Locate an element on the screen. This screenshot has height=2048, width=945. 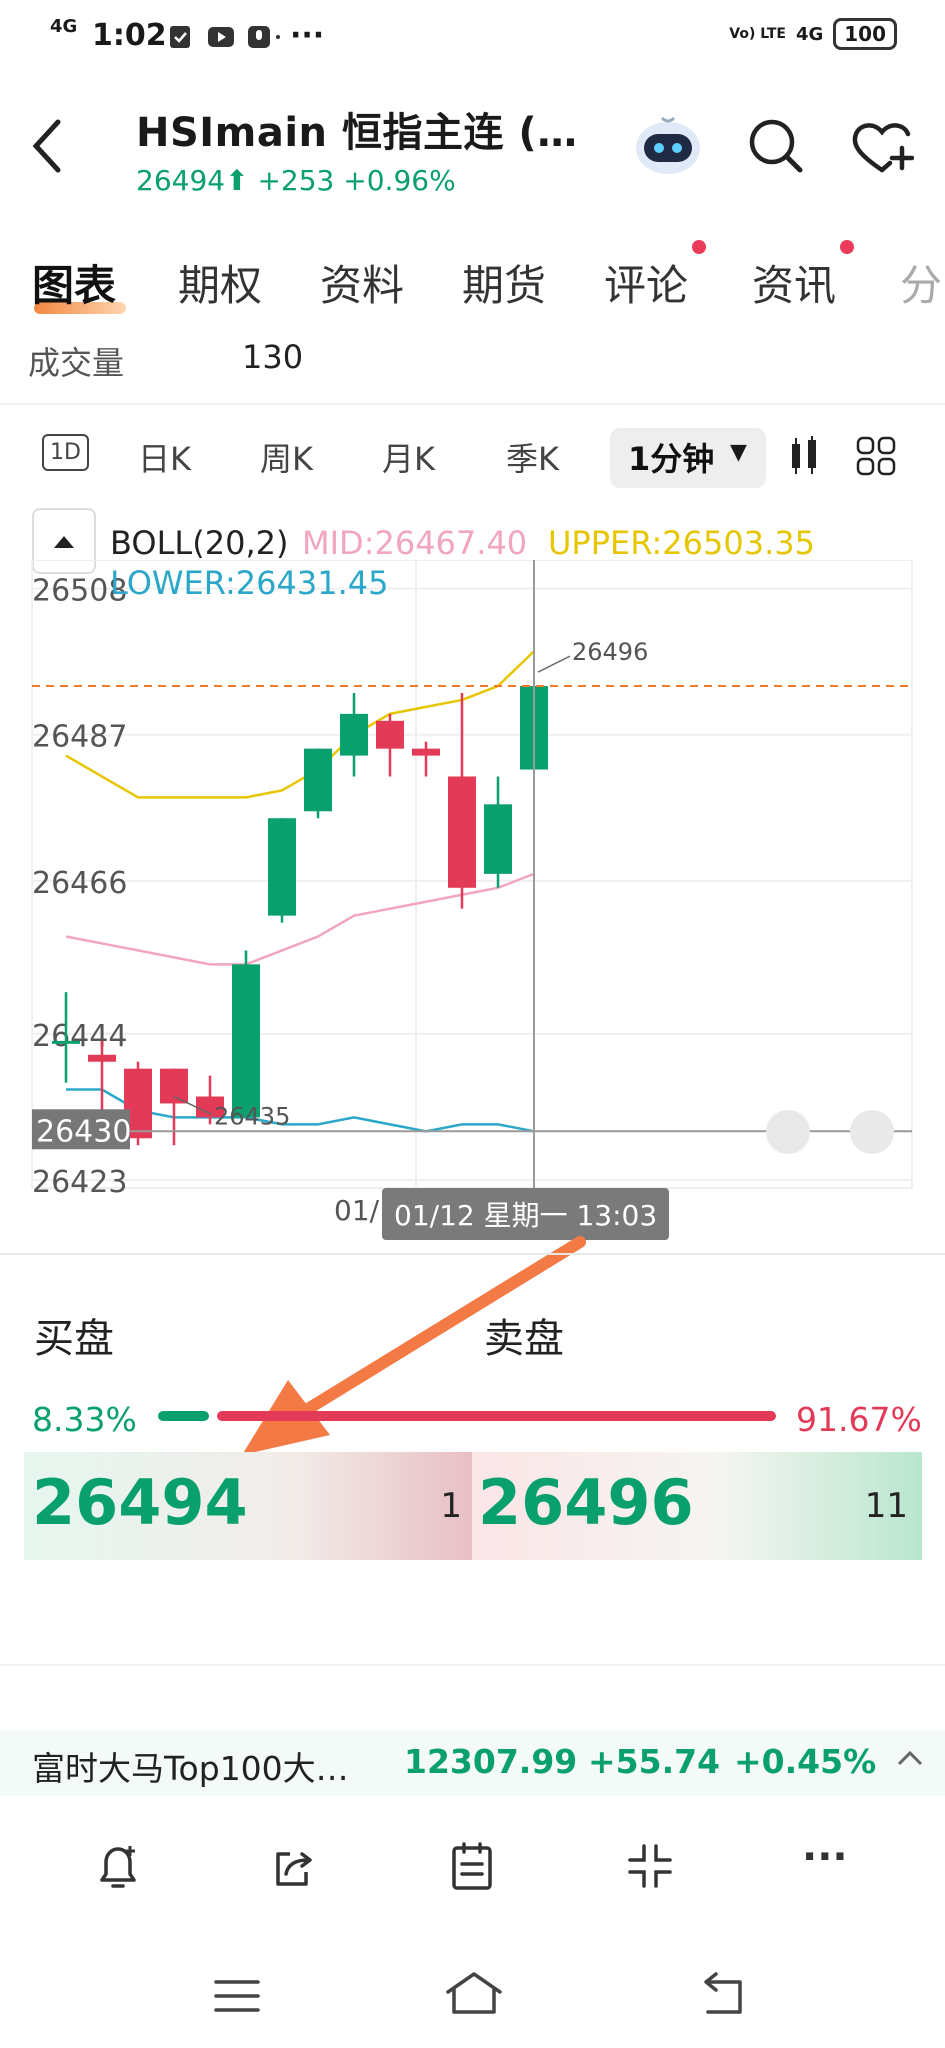
candle-style-button is located at coordinates (804, 458).